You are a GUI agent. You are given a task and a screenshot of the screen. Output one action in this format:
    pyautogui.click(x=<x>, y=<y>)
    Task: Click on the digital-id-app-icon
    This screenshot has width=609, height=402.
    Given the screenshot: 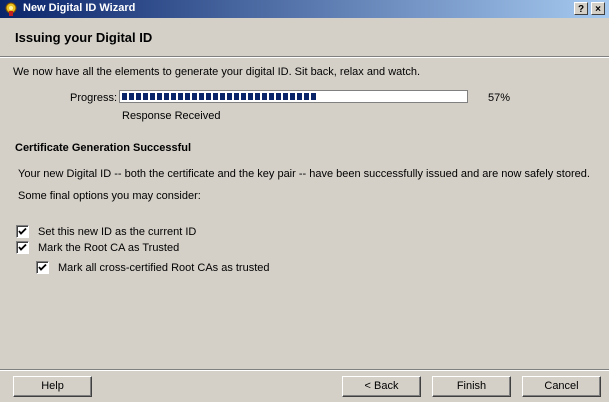 What is the action you would take?
    pyautogui.click(x=11, y=9)
    